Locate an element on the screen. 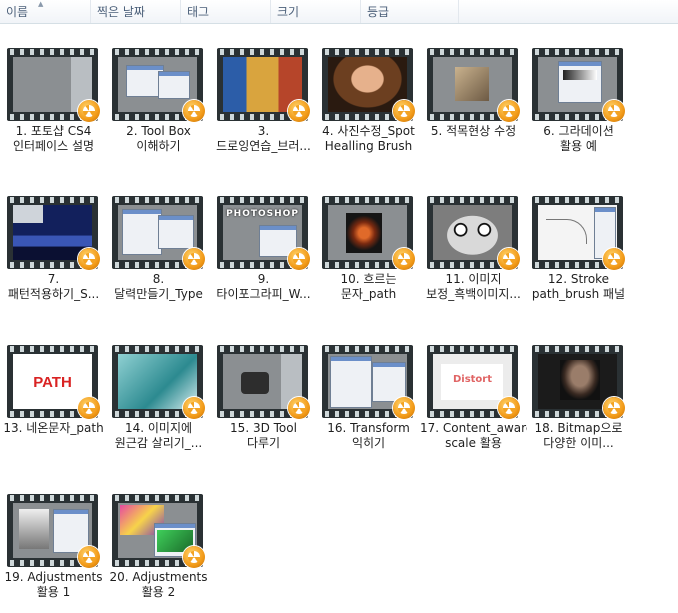  file-name-line2: 문자_path is located at coordinates (368, 294).